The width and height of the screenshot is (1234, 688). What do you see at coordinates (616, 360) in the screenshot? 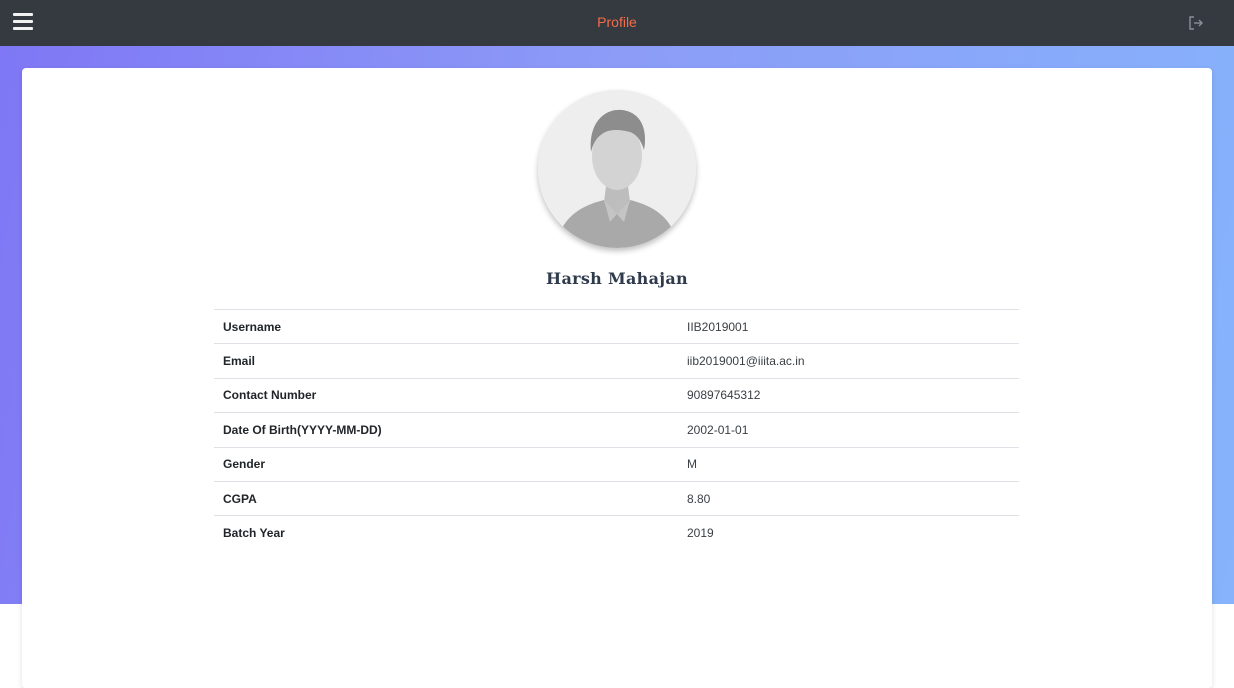
I see `profile-row: Email iib2019001@iiita.ac.in` at bounding box center [616, 360].